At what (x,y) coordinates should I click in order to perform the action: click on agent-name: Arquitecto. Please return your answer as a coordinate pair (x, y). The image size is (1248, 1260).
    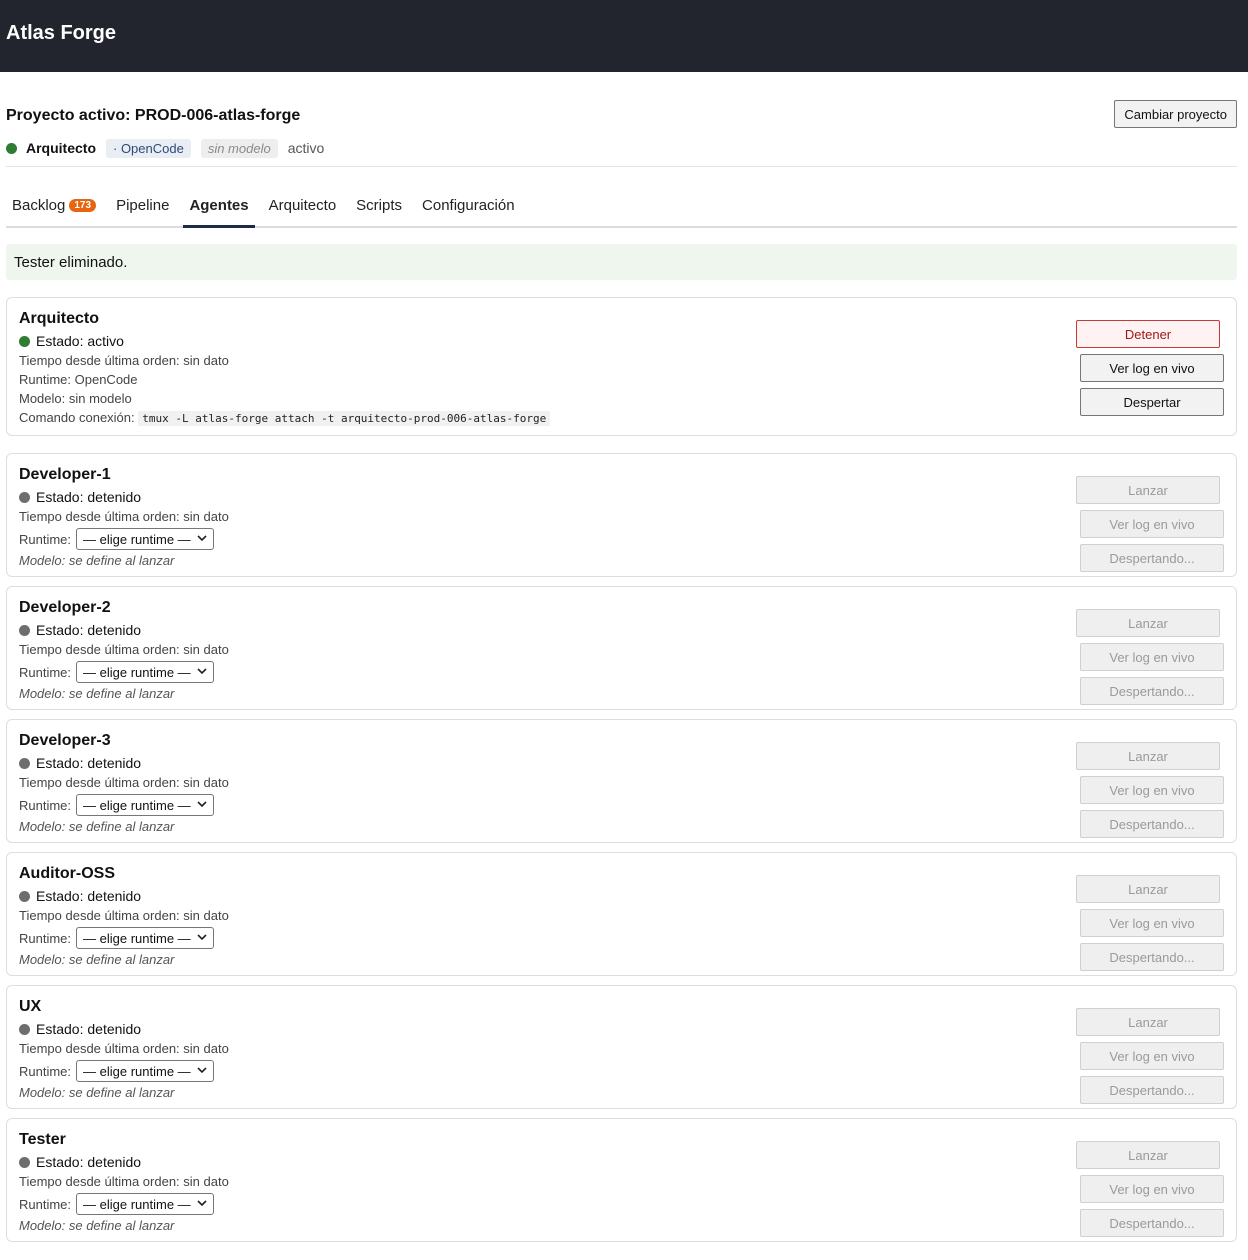
    Looking at the image, I should click on (59, 318).